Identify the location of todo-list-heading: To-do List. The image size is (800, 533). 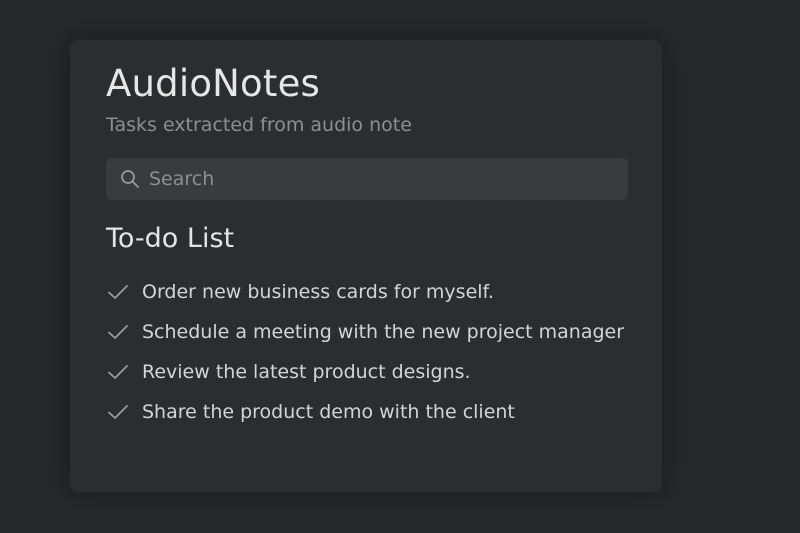
(170, 238).